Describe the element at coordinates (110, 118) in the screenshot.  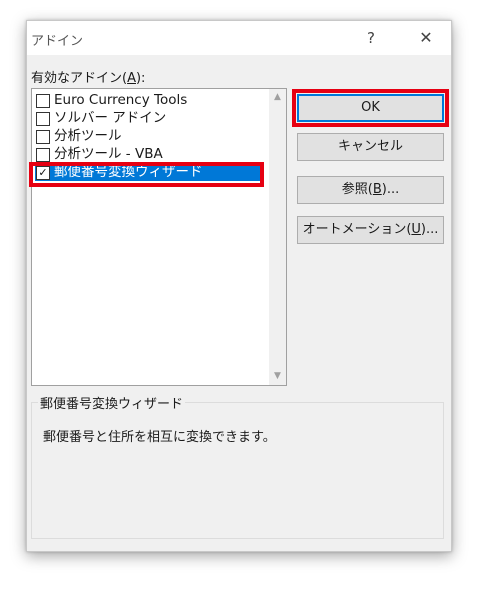
I see `addin-item-label: ソルバー アドイン` at that location.